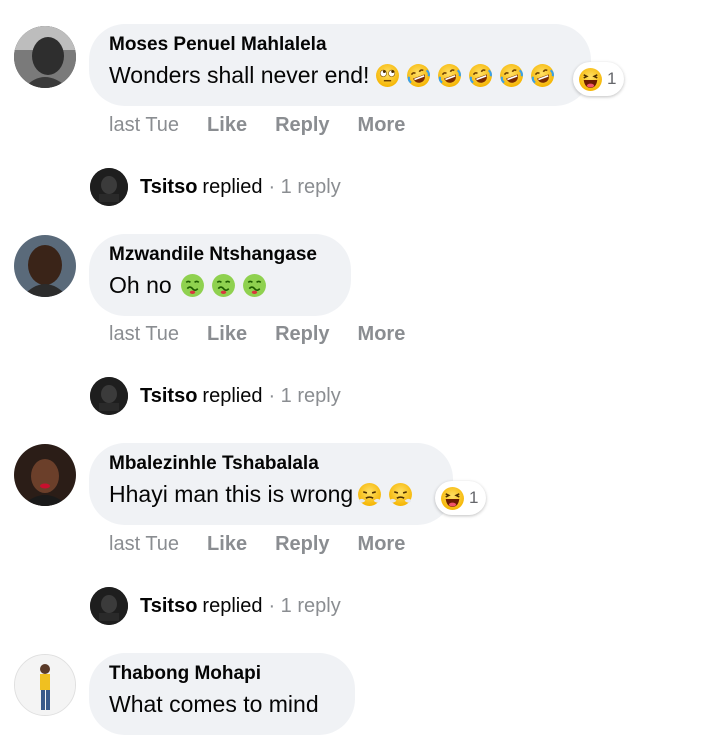 The height and width of the screenshot is (735, 720). I want to click on face-with-rolling-eyes-icon, so click(387, 75).